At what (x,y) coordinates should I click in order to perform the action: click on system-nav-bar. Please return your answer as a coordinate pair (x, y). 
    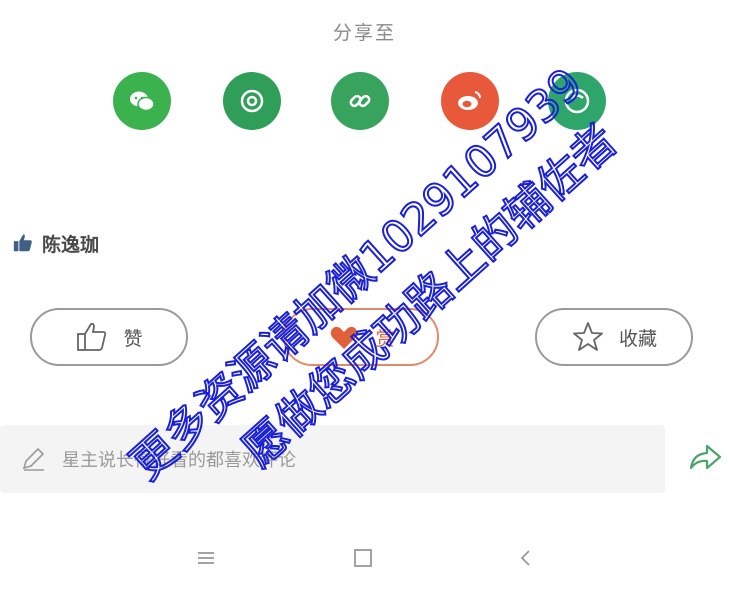
    Looking at the image, I should click on (364, 558).